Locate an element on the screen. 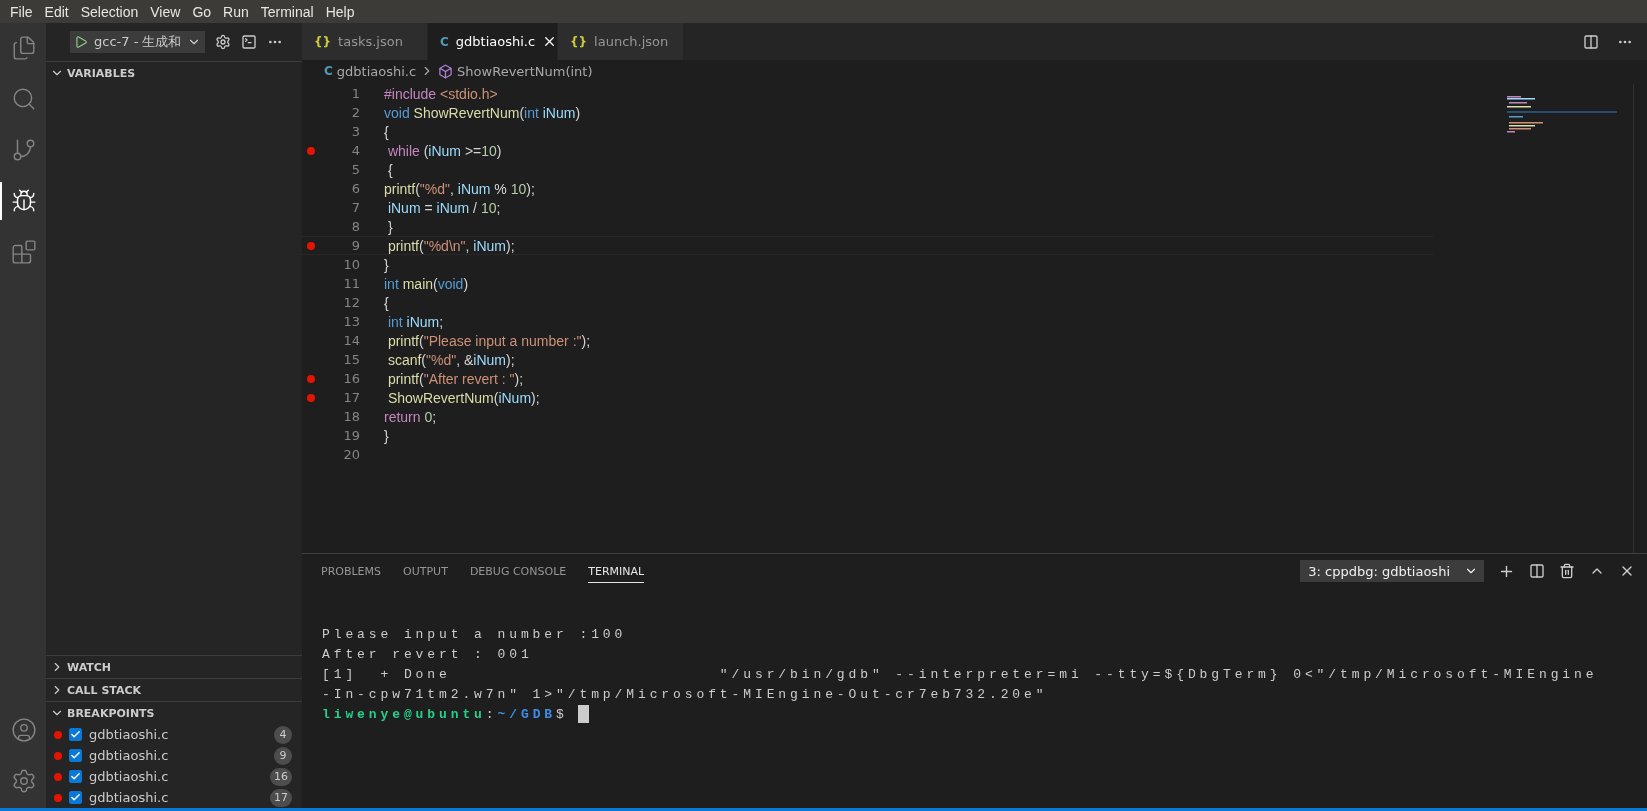 This screenshot has width=1647, height=811. line-number: 7 is located at coordinates (355, 207).